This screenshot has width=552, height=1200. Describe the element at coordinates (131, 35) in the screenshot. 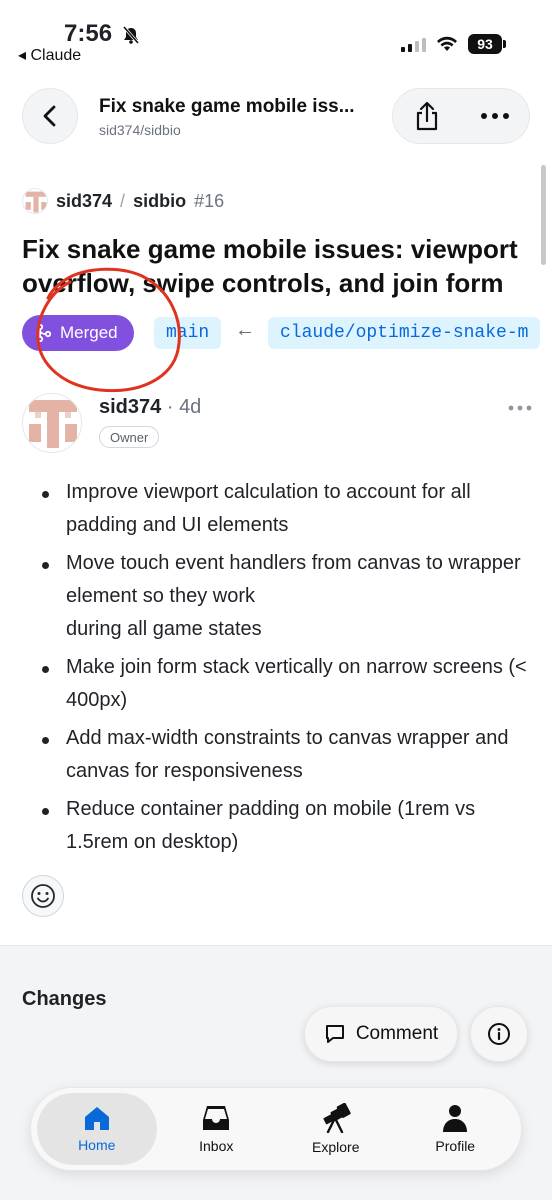

I see `bell-muted-icon` at that location.